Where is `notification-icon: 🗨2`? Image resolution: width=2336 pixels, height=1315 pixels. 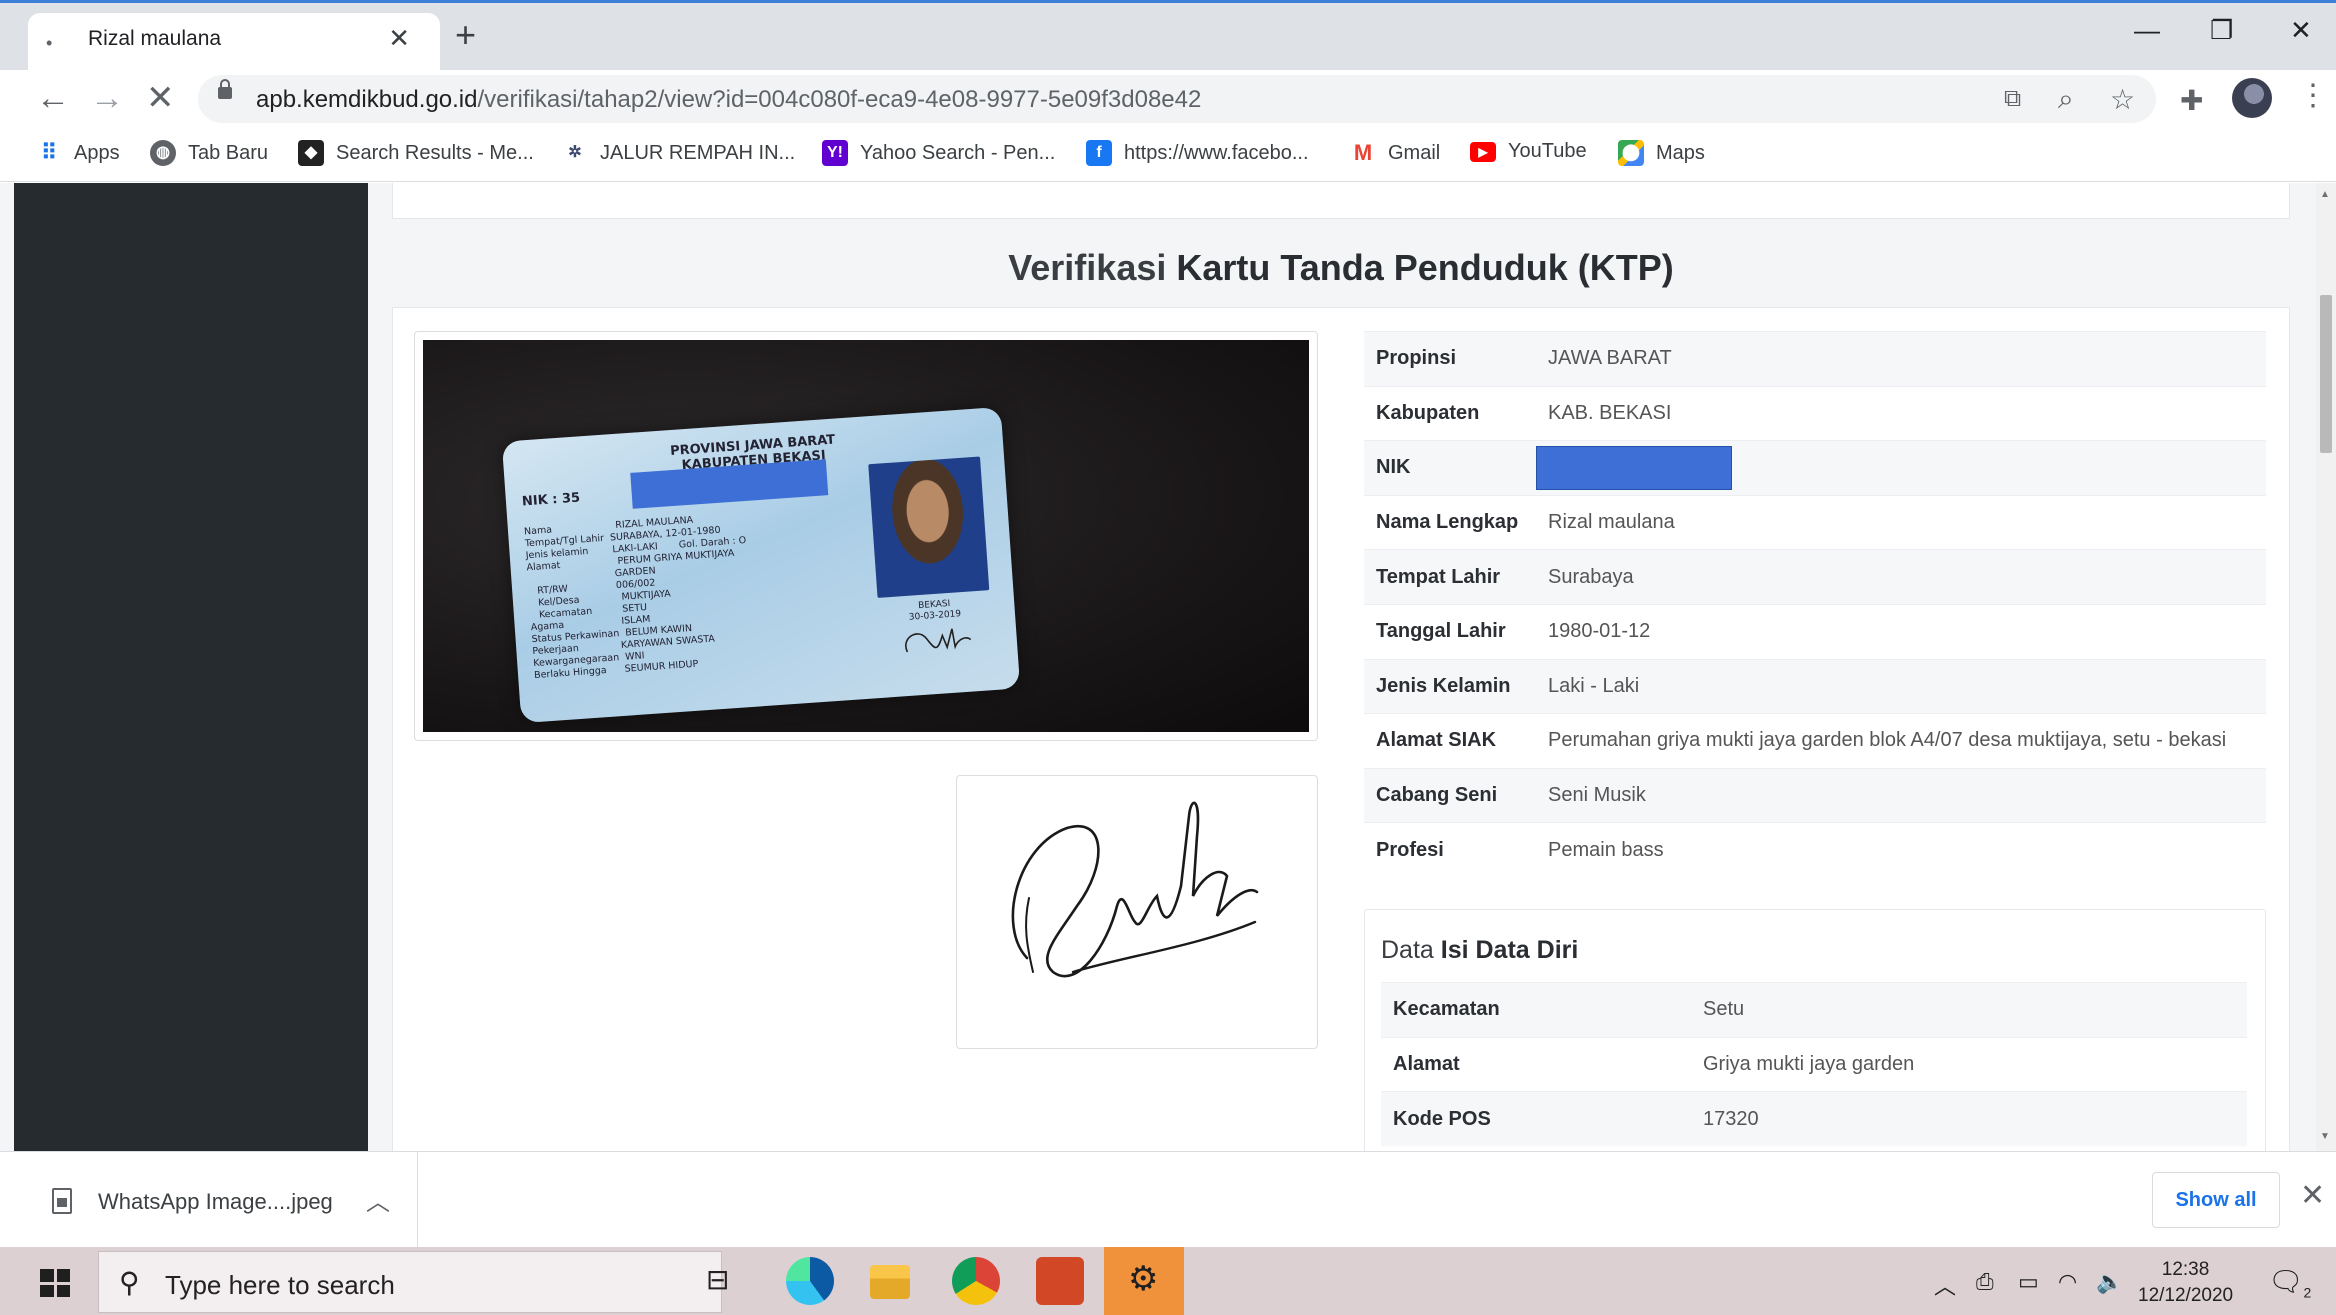 notification-icon: 🗨2 is located at coordinates (2289, 1283).